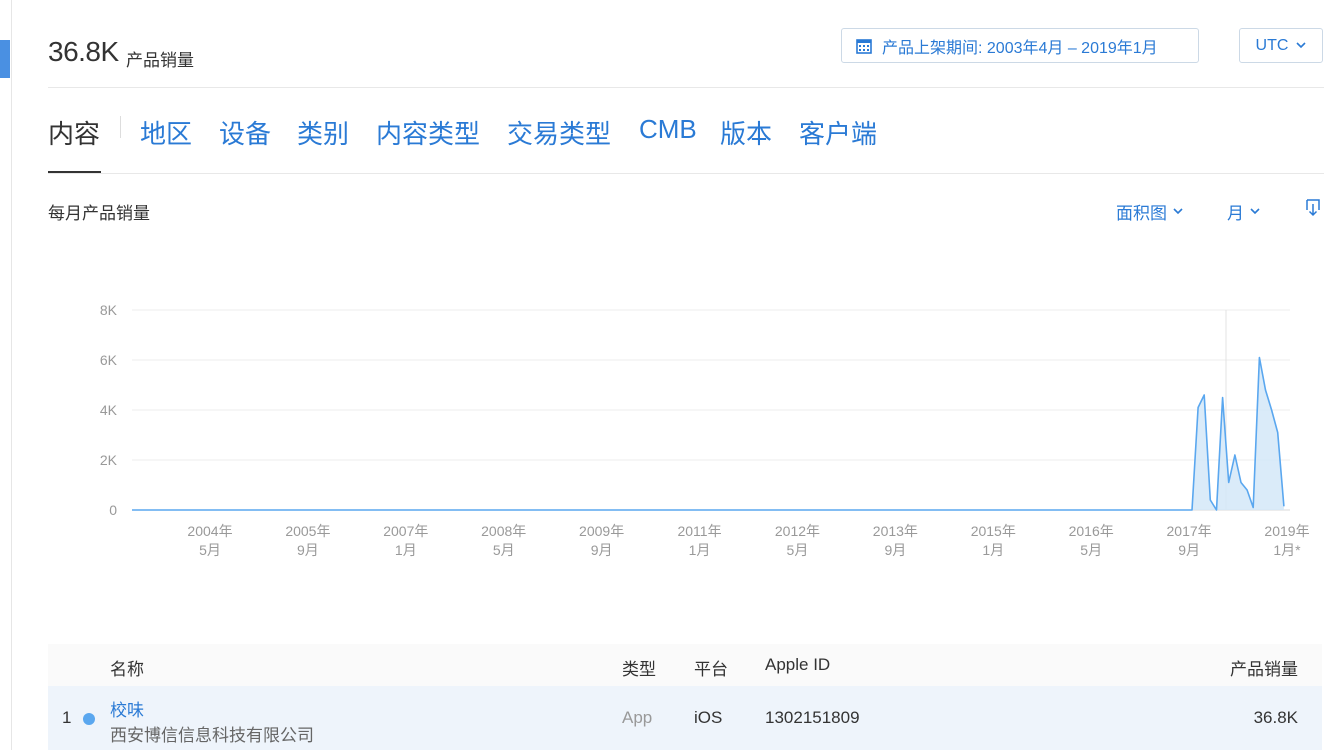  I want to click on x-tick-label: 2016年, so click(1091, 531).